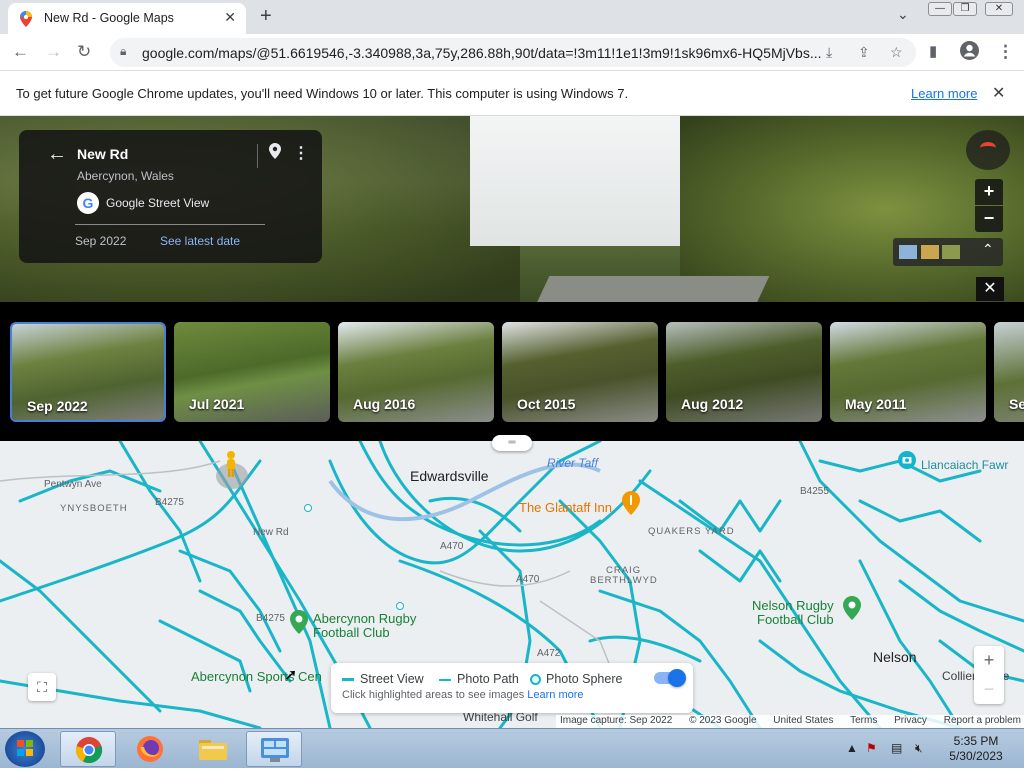  I want to click on folder-icon, so click(213, 750).